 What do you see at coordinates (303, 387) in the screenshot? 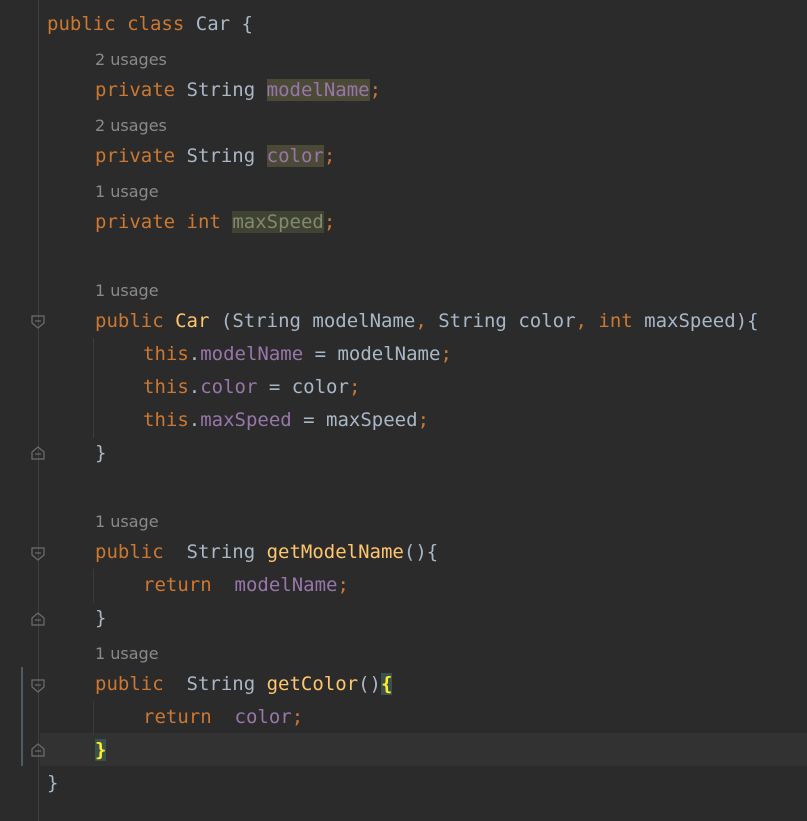
I see `assignment-rest: = color` at bounding box center [303, 387].